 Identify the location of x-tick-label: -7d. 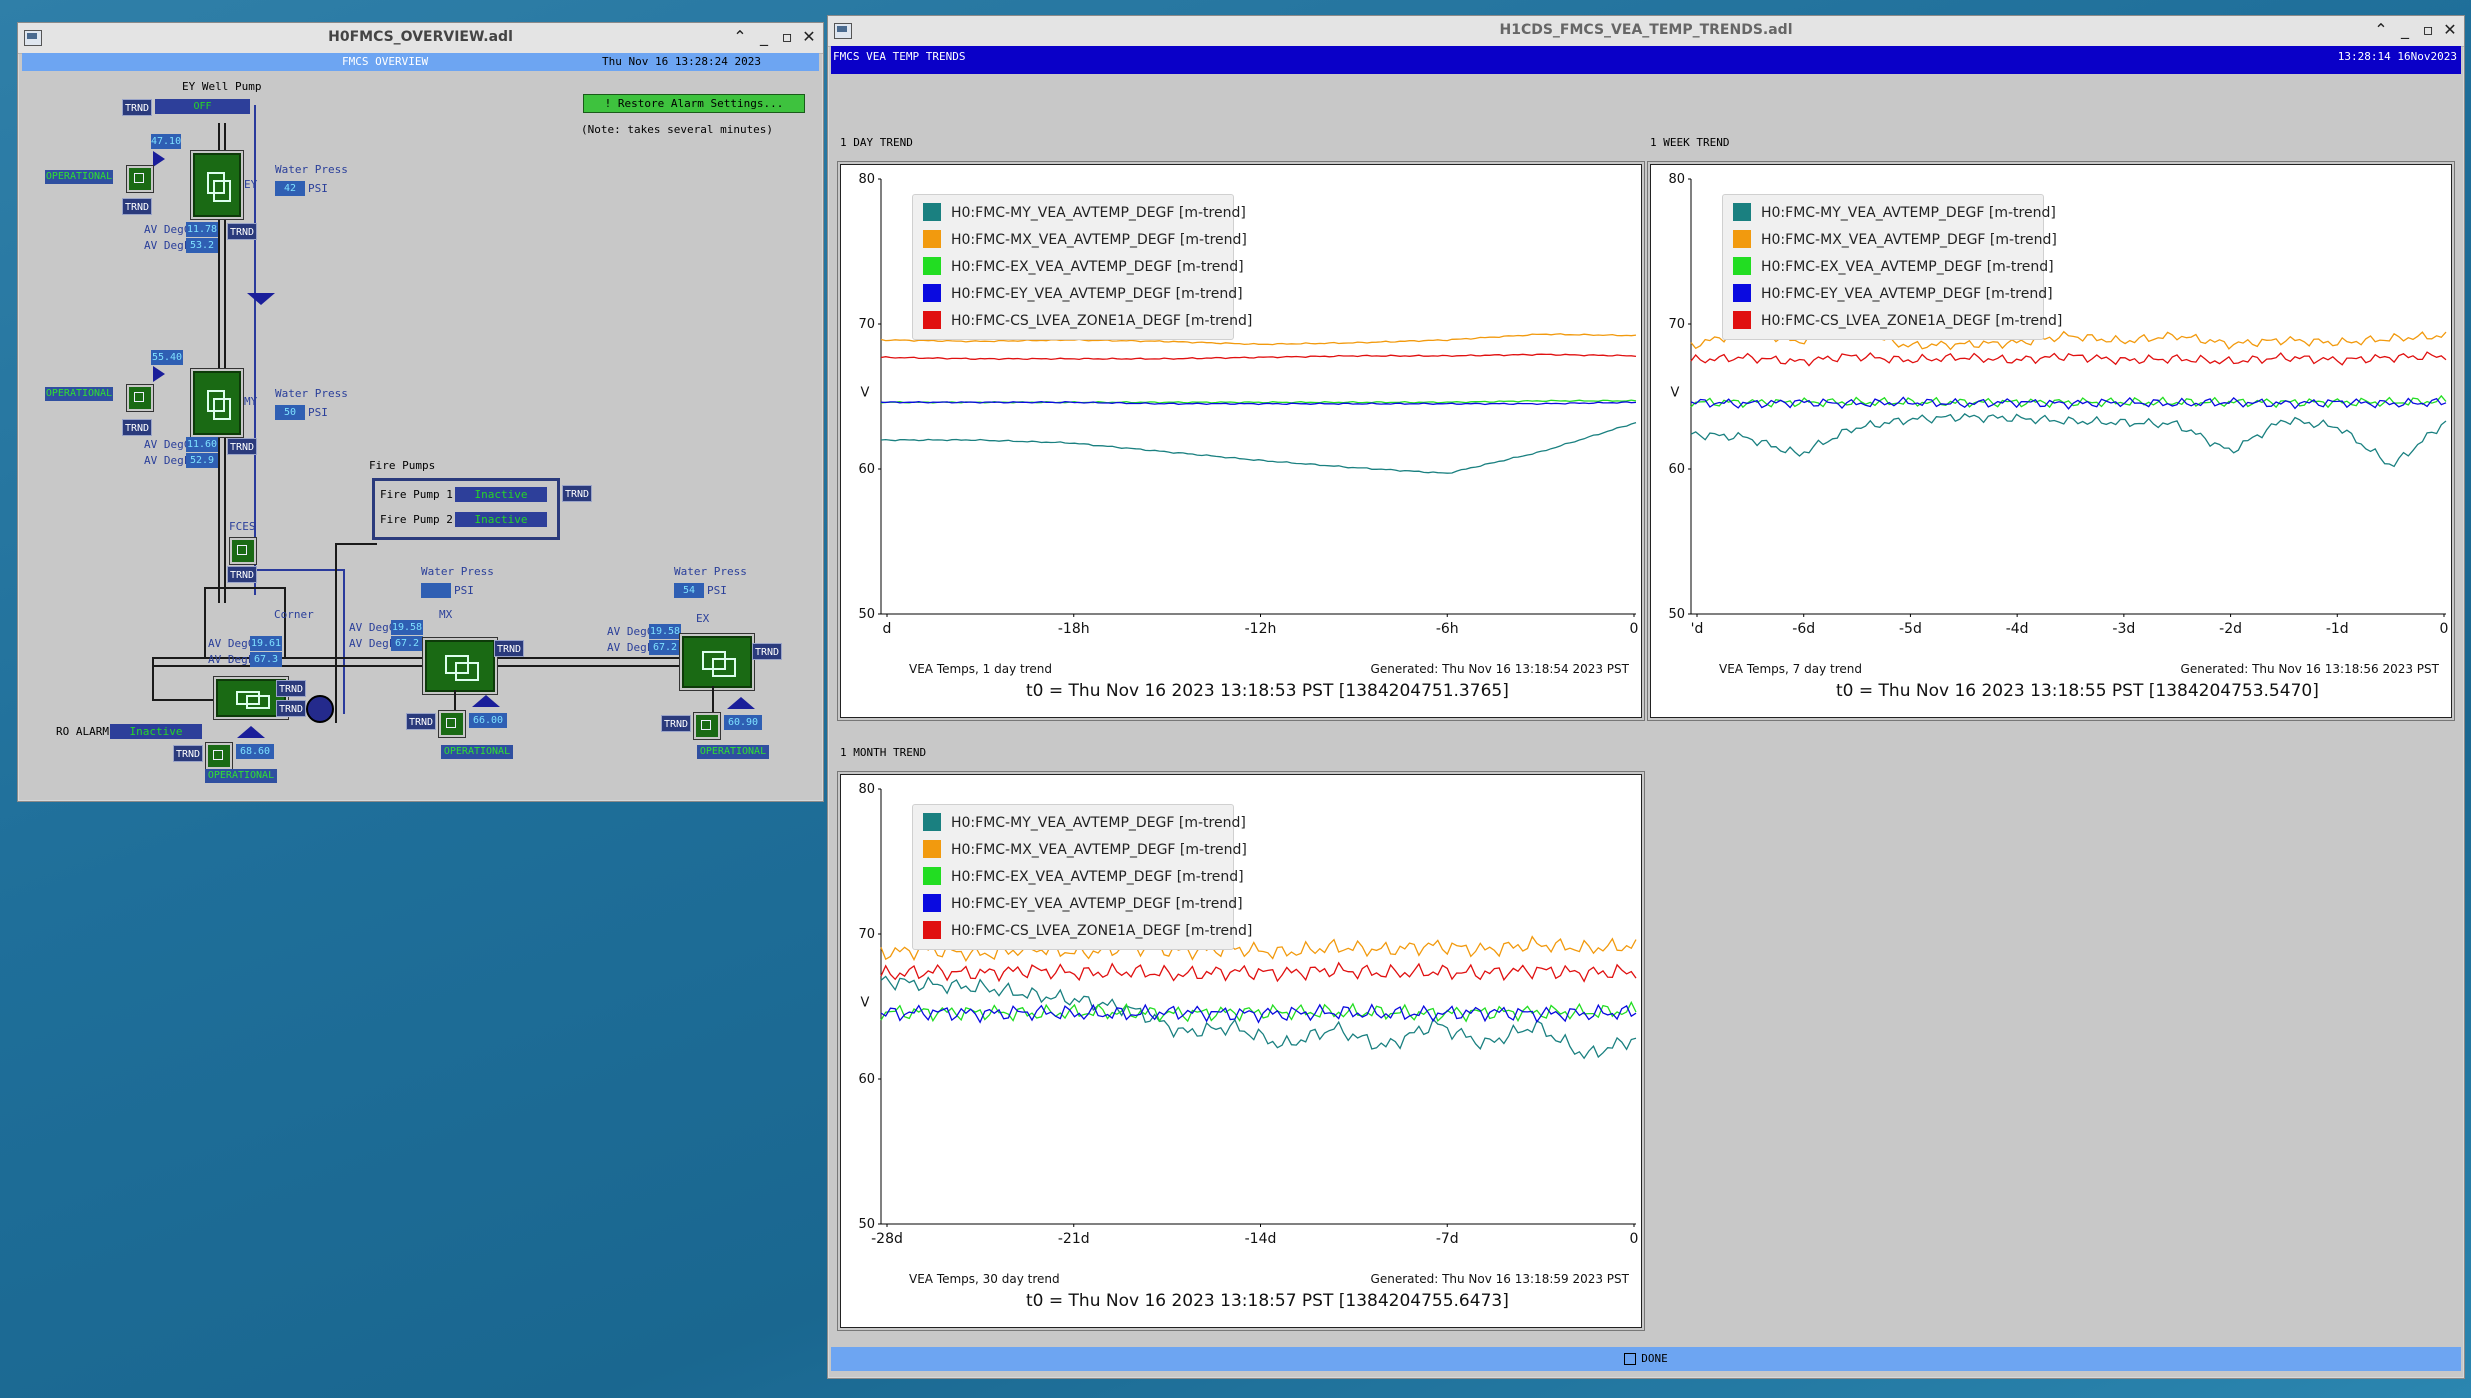
(1447, 1239).